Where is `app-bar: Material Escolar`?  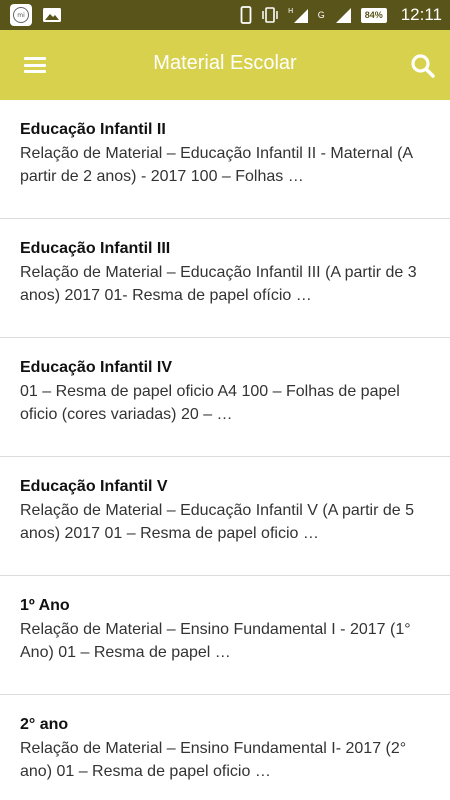
app-bar: Material Escolar is located at coordinates (225, 65).